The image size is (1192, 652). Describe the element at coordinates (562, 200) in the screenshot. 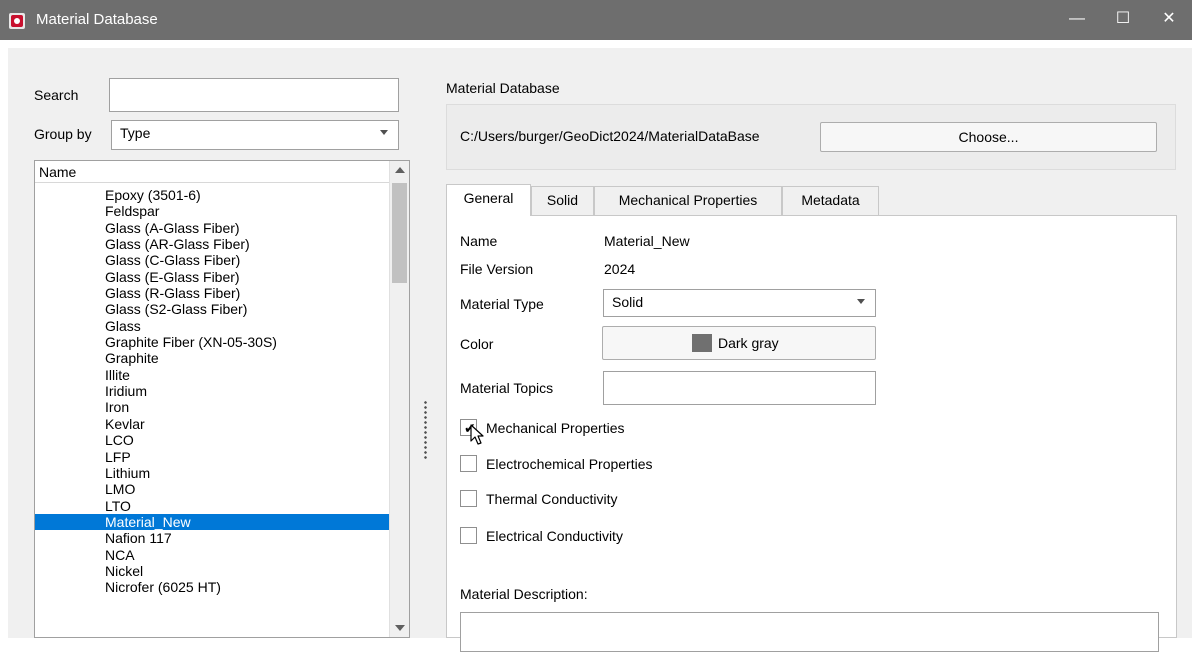

I see `tab-solid: Solid` at that location.